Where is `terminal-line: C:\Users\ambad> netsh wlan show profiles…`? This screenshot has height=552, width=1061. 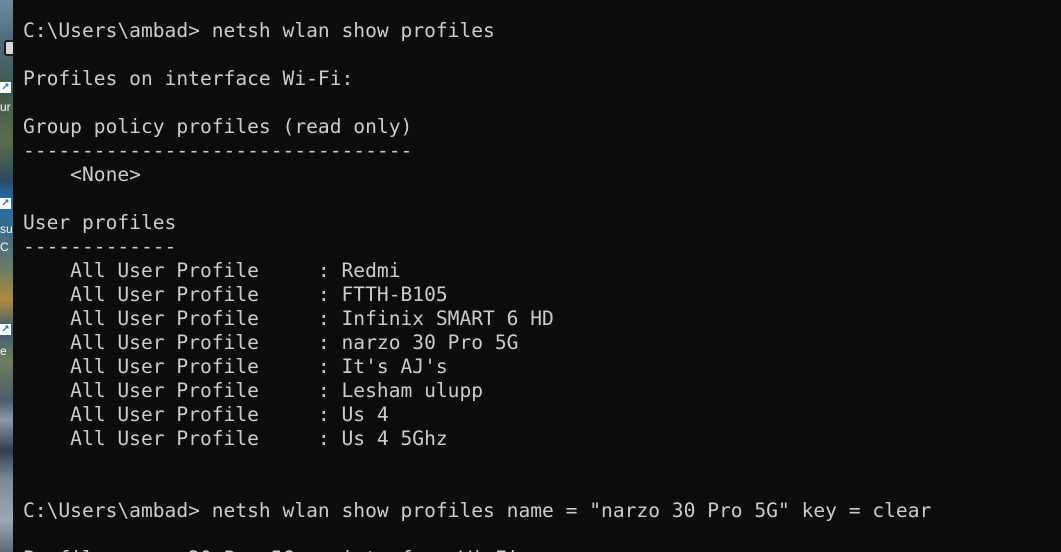
terminal-line: C:\Users\ambad> netsh wlan show profiles… is located at coordinates (477, 510).